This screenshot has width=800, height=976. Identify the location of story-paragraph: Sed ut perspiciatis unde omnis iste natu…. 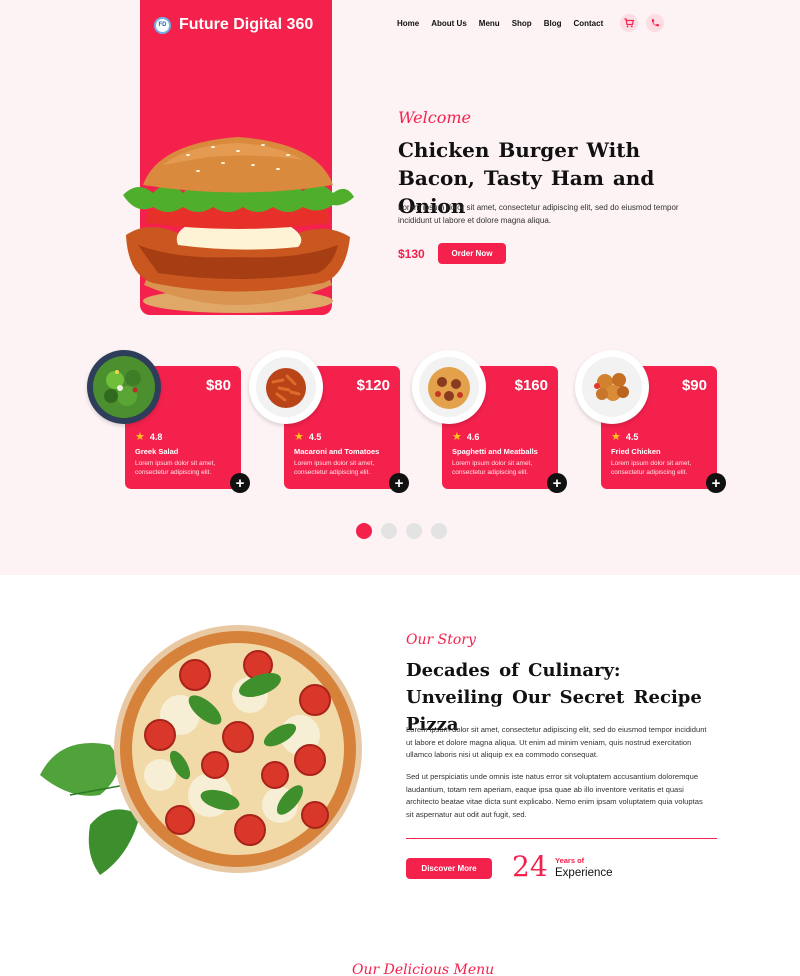
(554, 795).